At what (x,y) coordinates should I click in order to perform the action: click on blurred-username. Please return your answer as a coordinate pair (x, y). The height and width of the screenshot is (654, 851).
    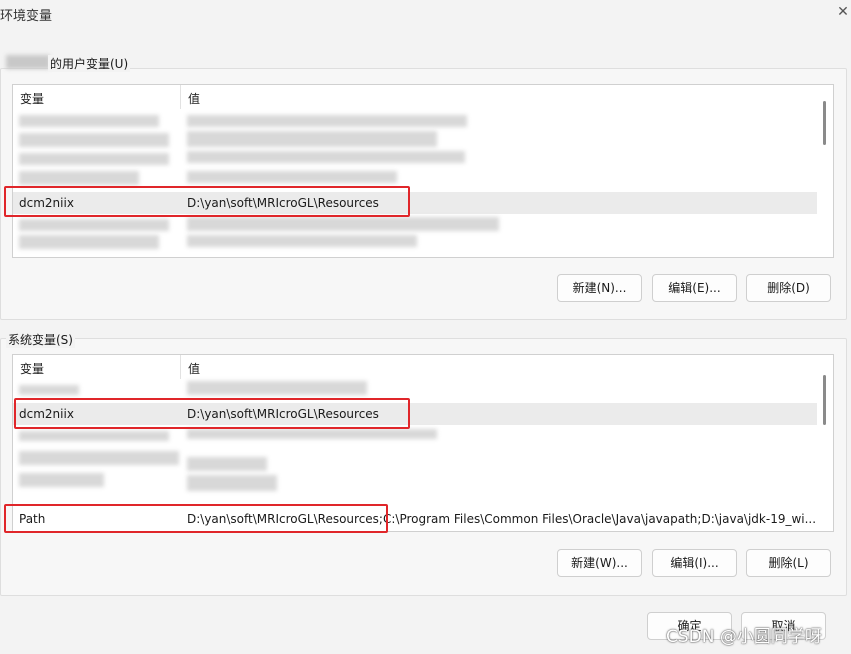
    Looking at the image, I should click on (28, 62).